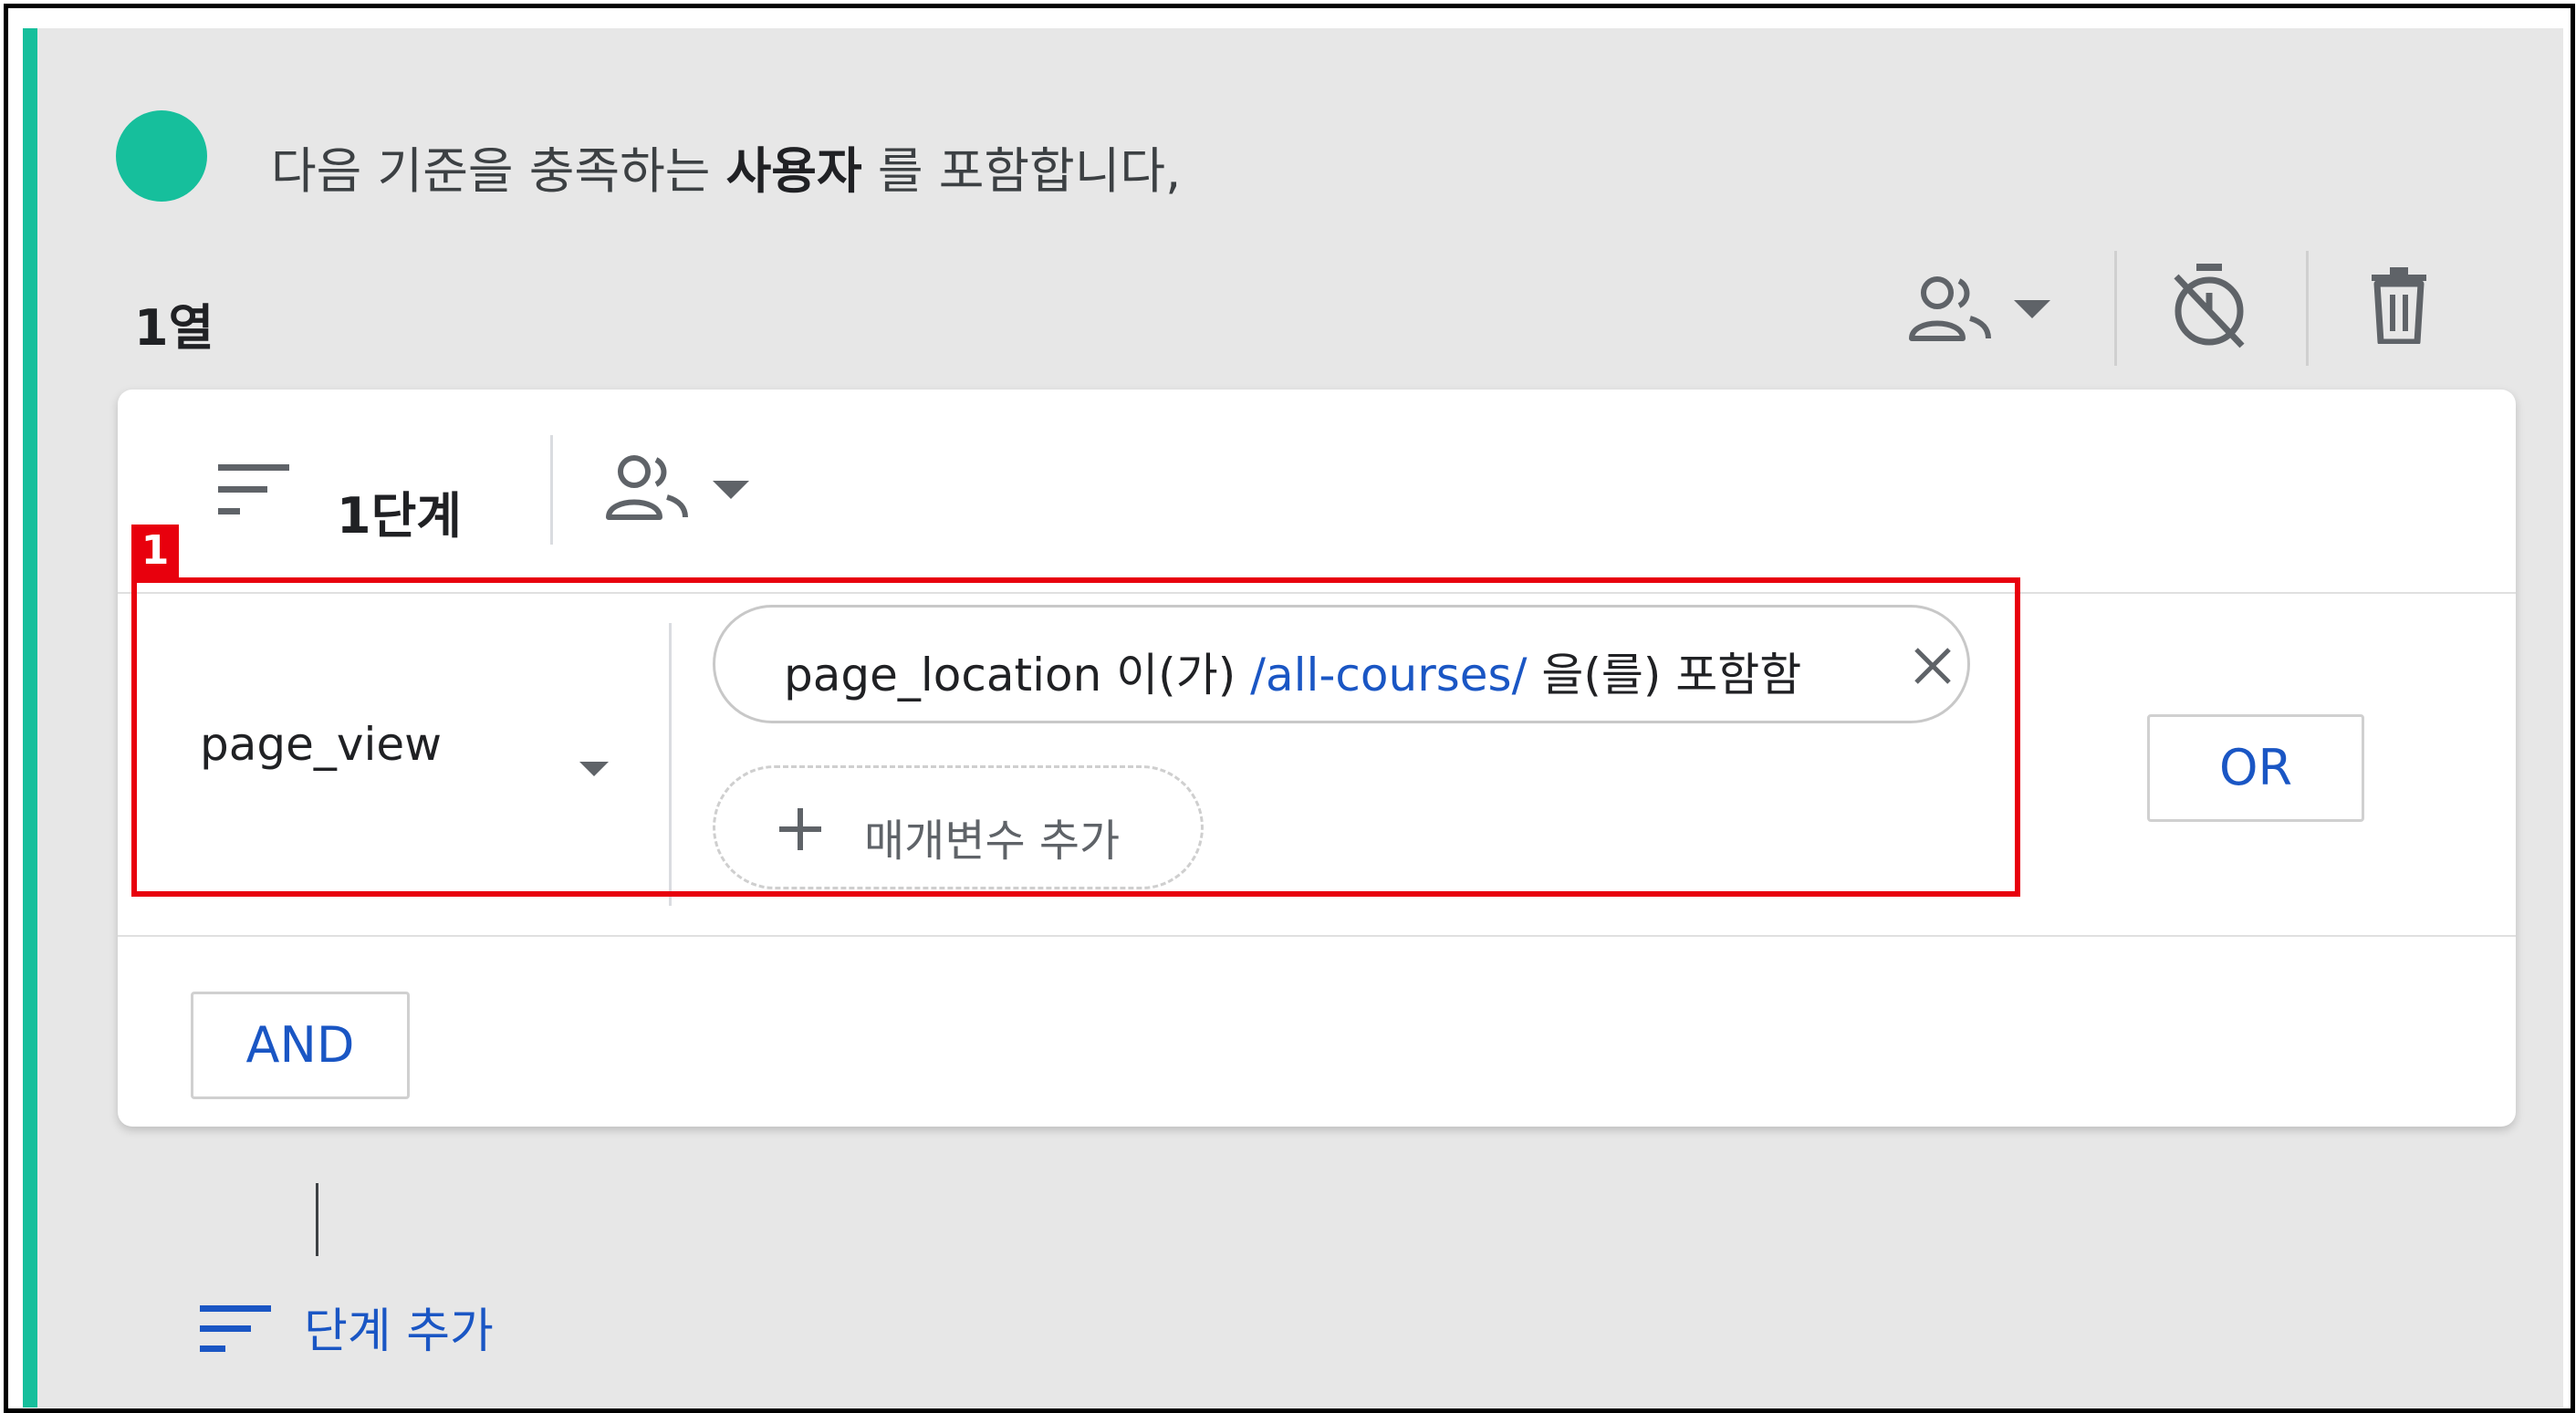  Describe the element at coordinates (155, 551) in the screenshot. I see `annotation-badge: 1` at that location.